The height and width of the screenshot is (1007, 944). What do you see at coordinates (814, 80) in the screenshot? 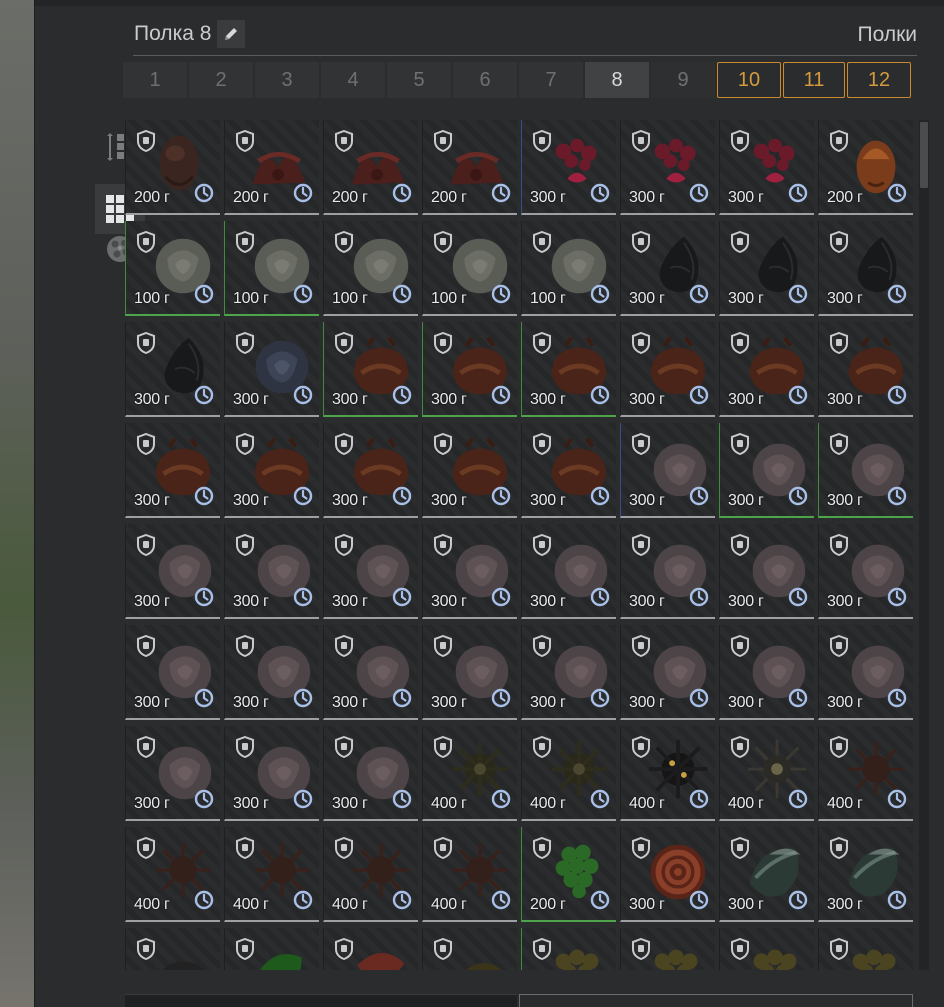
I see `shelf-tab-11: 11` at bounding box center [814, 80].